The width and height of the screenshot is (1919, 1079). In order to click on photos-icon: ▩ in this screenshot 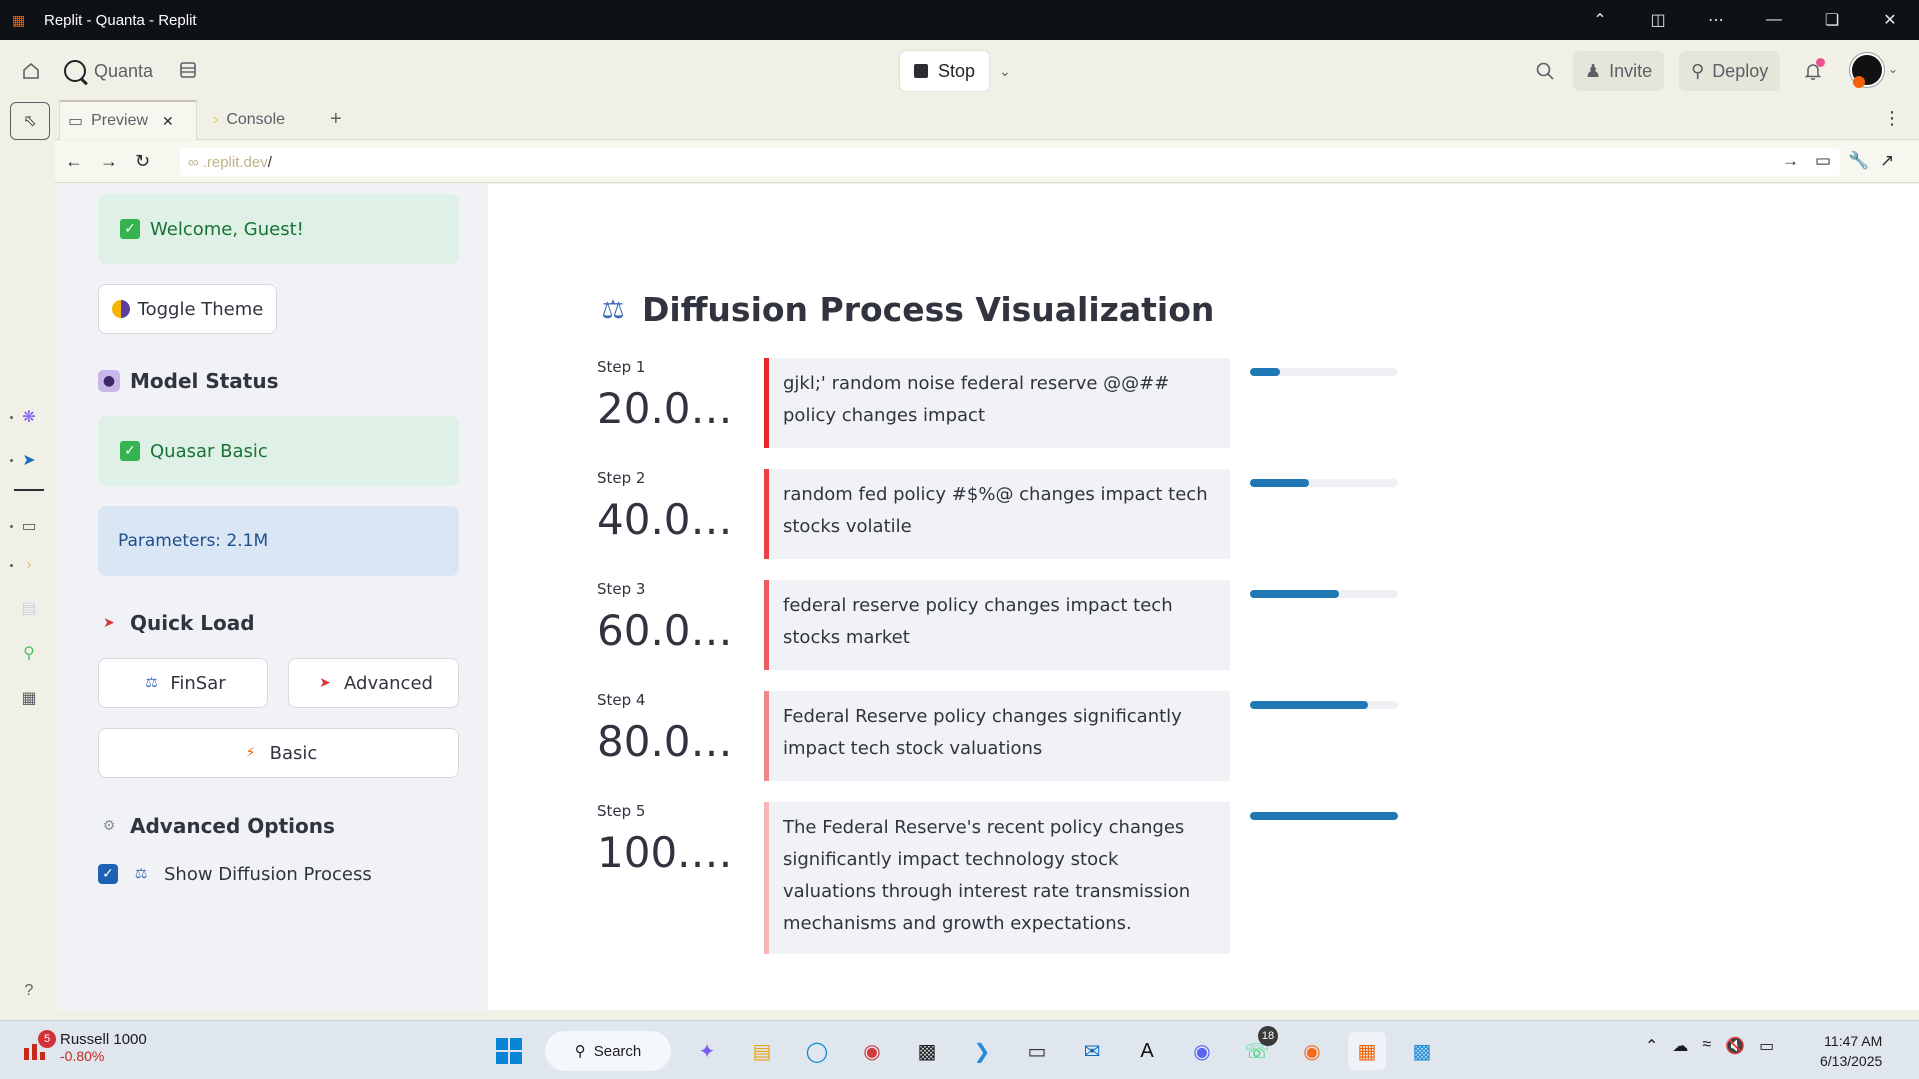, I will do `click(1422, 1051)`.